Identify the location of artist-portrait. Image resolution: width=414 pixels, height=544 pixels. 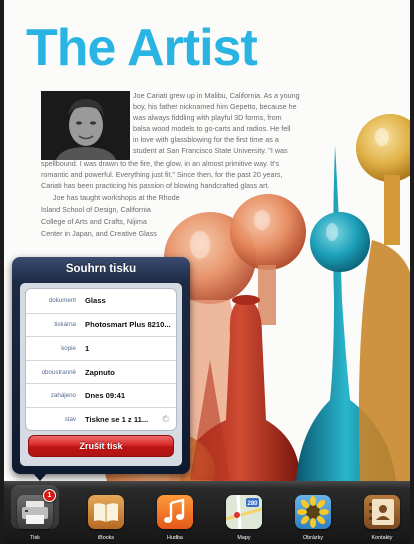
(85, 125).